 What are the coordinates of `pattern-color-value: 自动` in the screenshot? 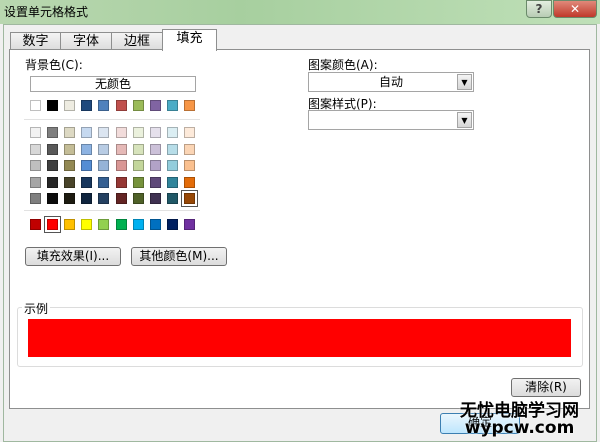 It's located at (390, 82).